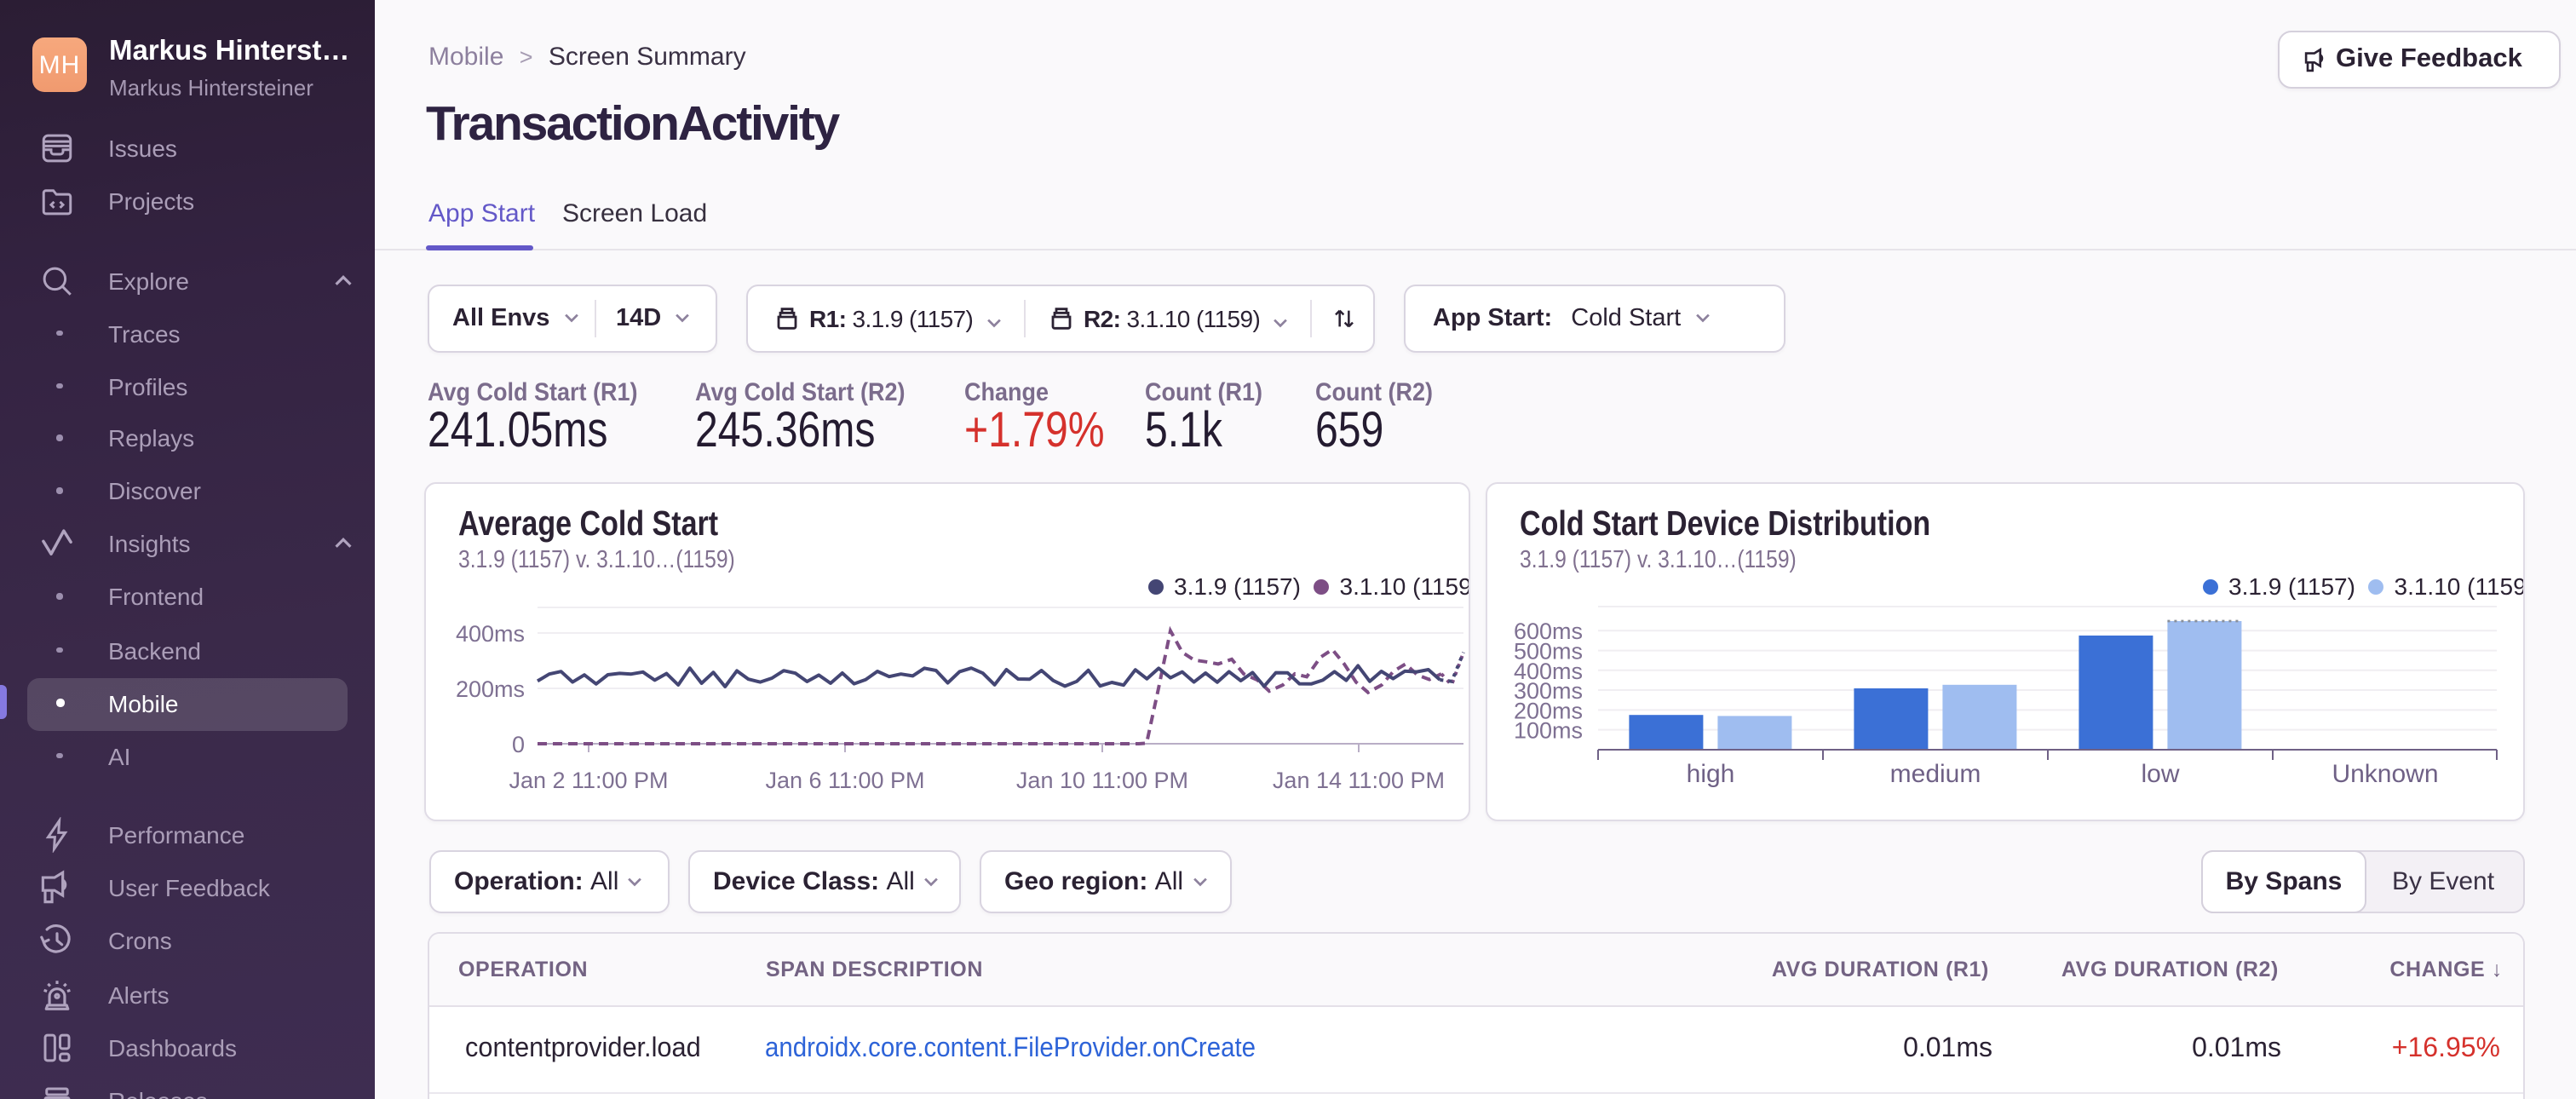 The width and height of the screenshot is (2576, 1099). I want to click on svg-text: Jan 6 11:00 PM, so click(845, 780).